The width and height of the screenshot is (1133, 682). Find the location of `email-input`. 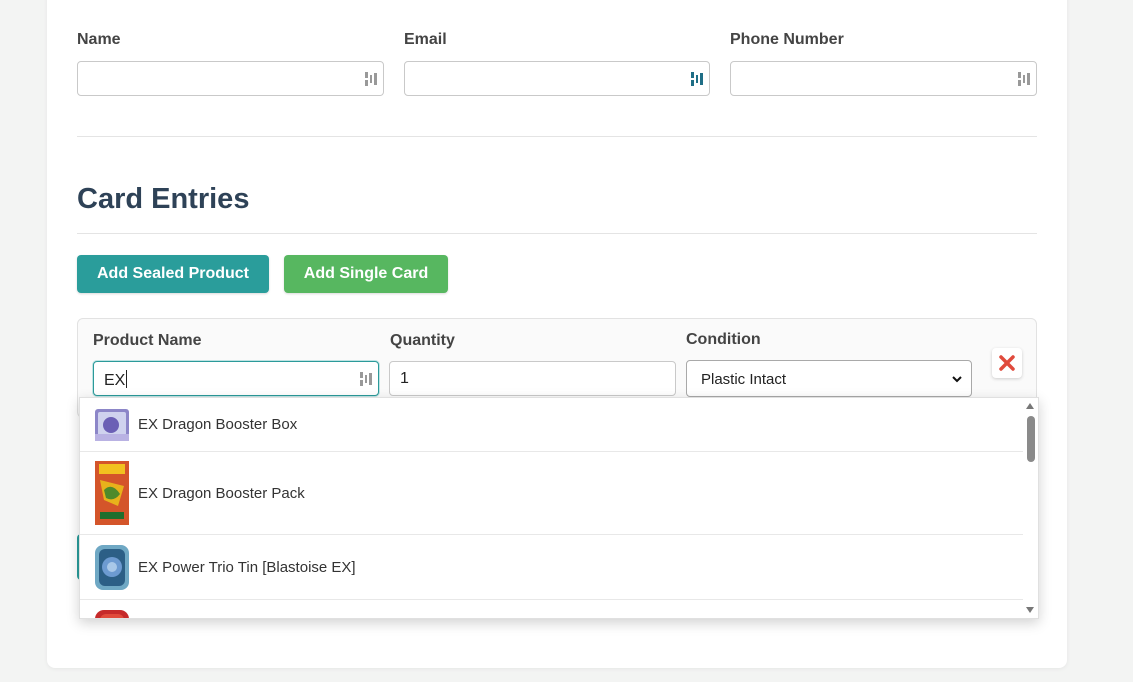

email-input is located at coordinates (557, 78).